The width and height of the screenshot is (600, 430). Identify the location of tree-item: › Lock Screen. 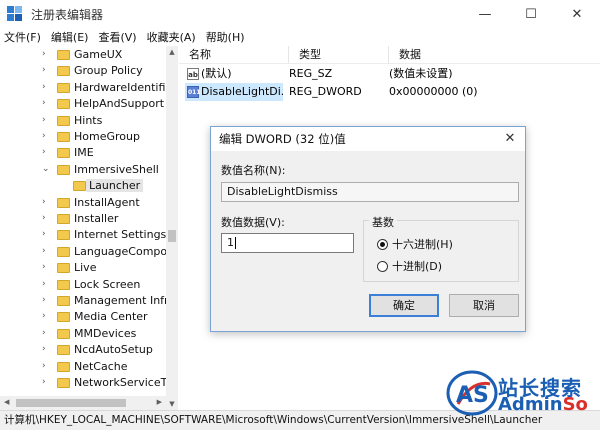
(84, 285).